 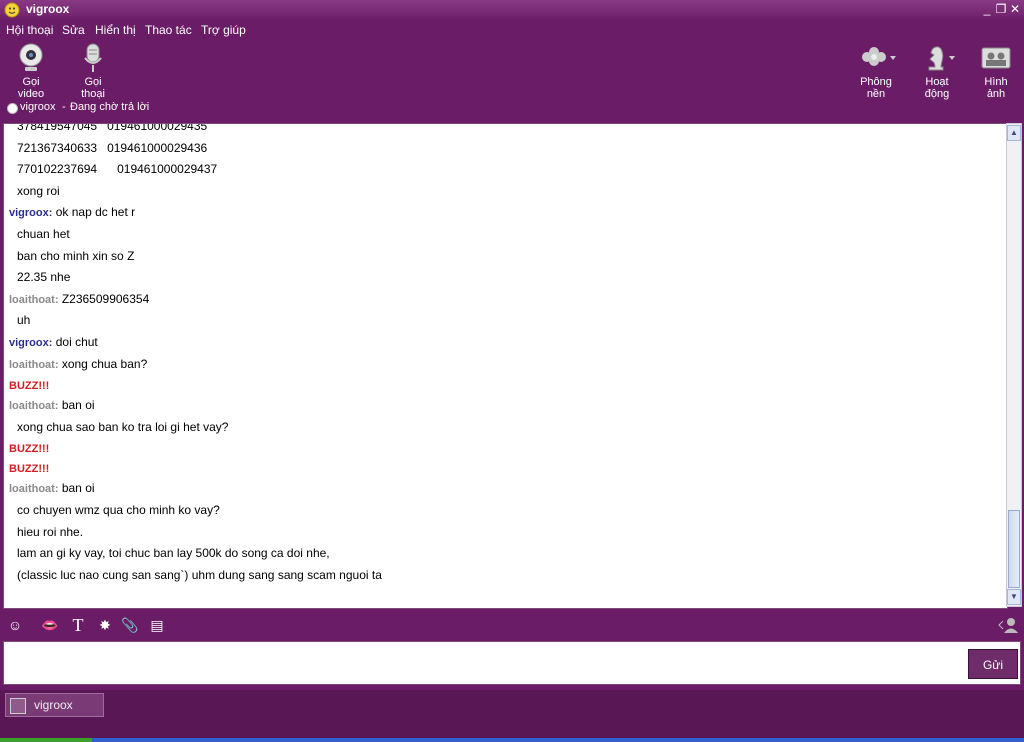 I want to click on title-bar: vigroox _ ❐ ✕, so click(x=512, y=10).